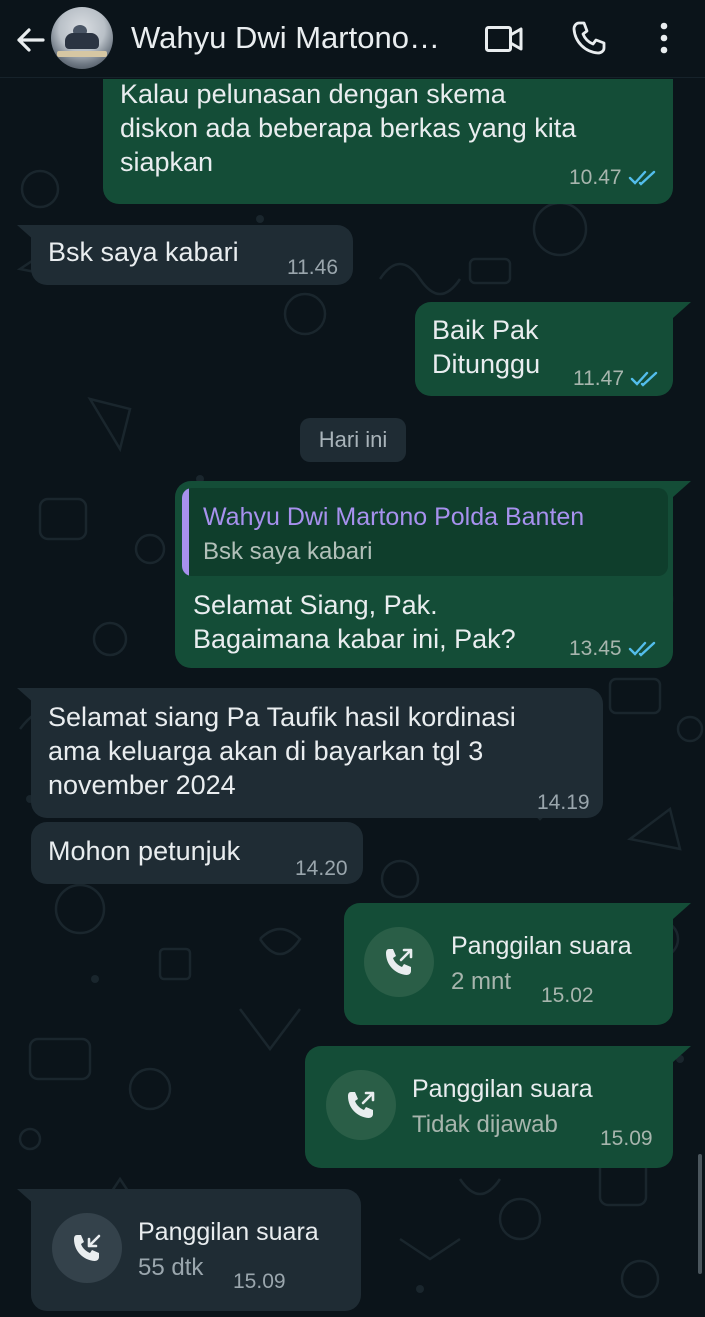 The height and width of the screenshot is (1317, 705). I want to click on call-duration: 55 dtk, so click(171, 1267).